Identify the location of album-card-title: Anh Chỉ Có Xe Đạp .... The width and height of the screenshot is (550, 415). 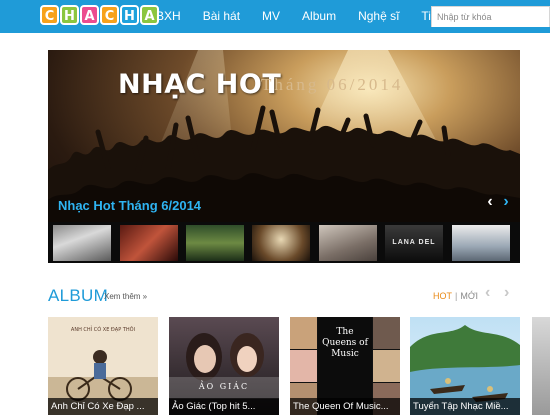
(103, 406).